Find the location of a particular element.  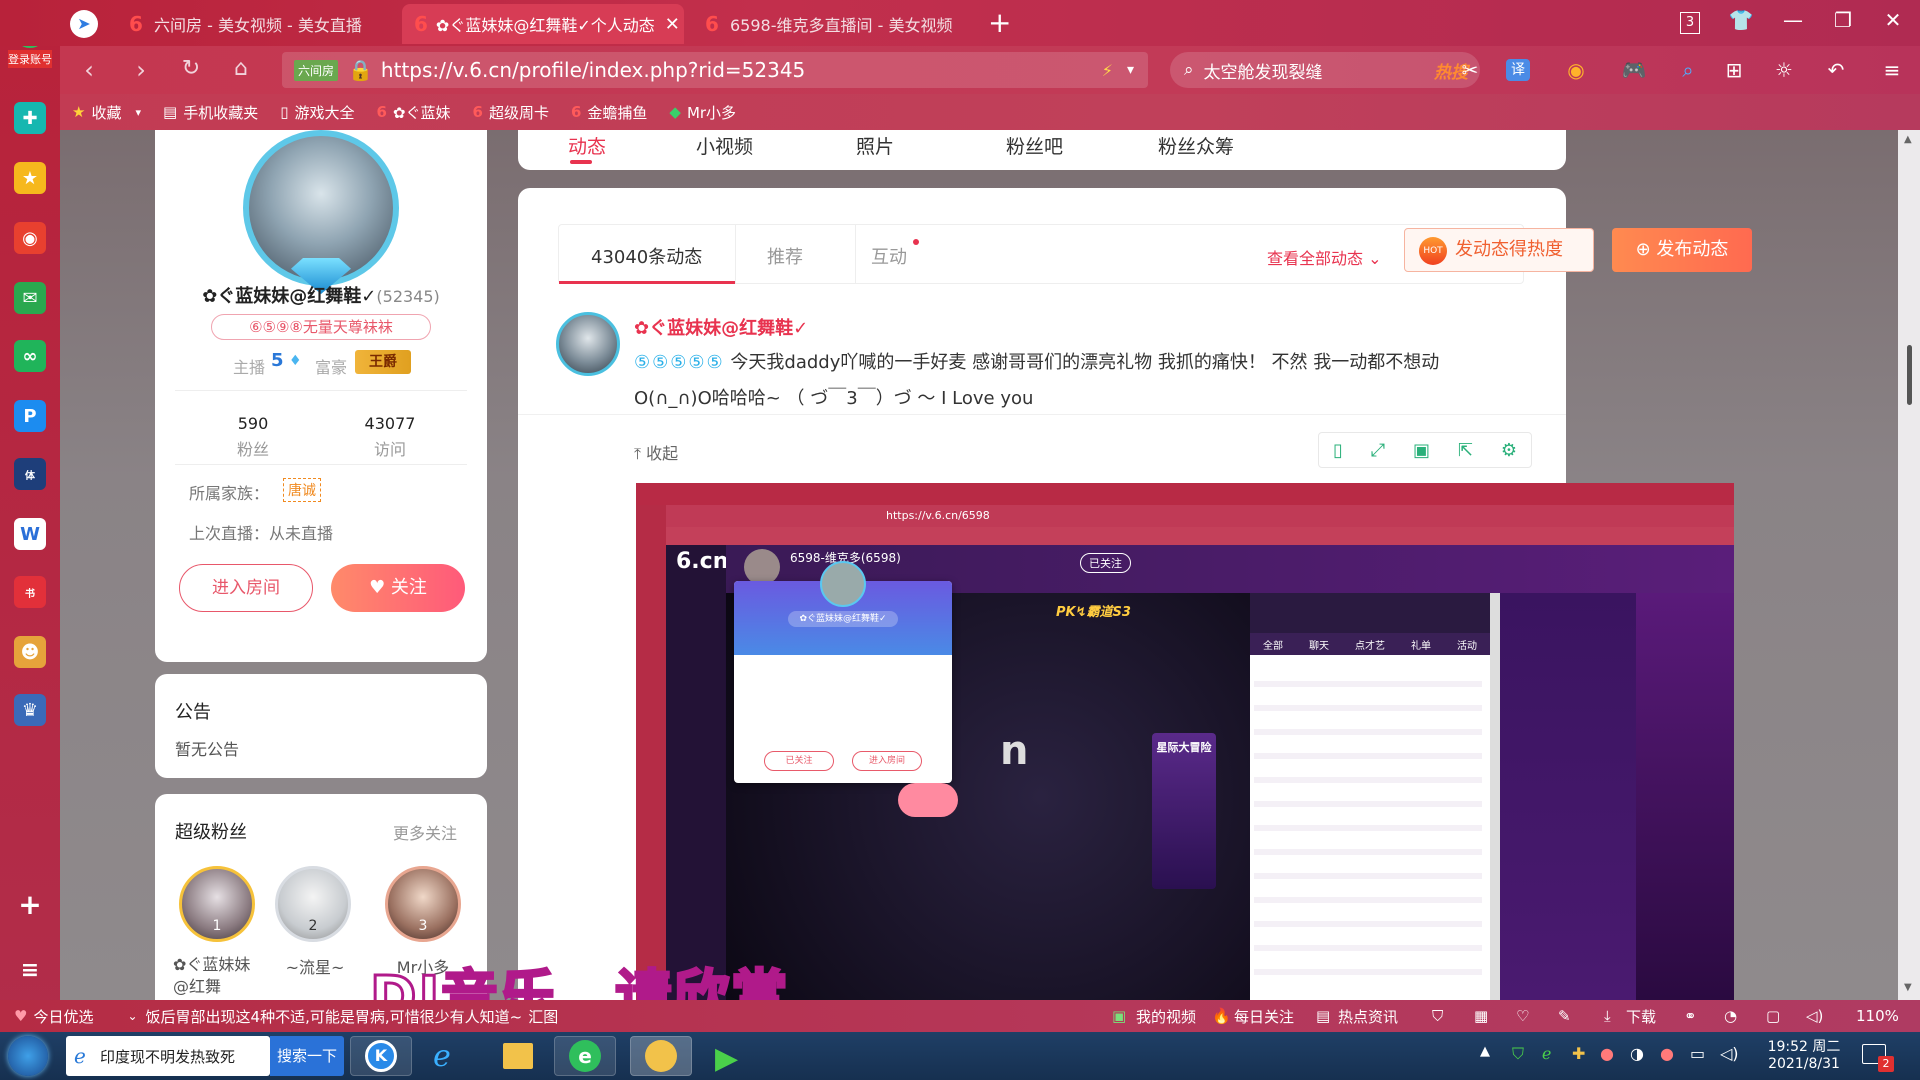

hot-post-button: HOT 发动态得热度 is located at coordinates (1499, 250).